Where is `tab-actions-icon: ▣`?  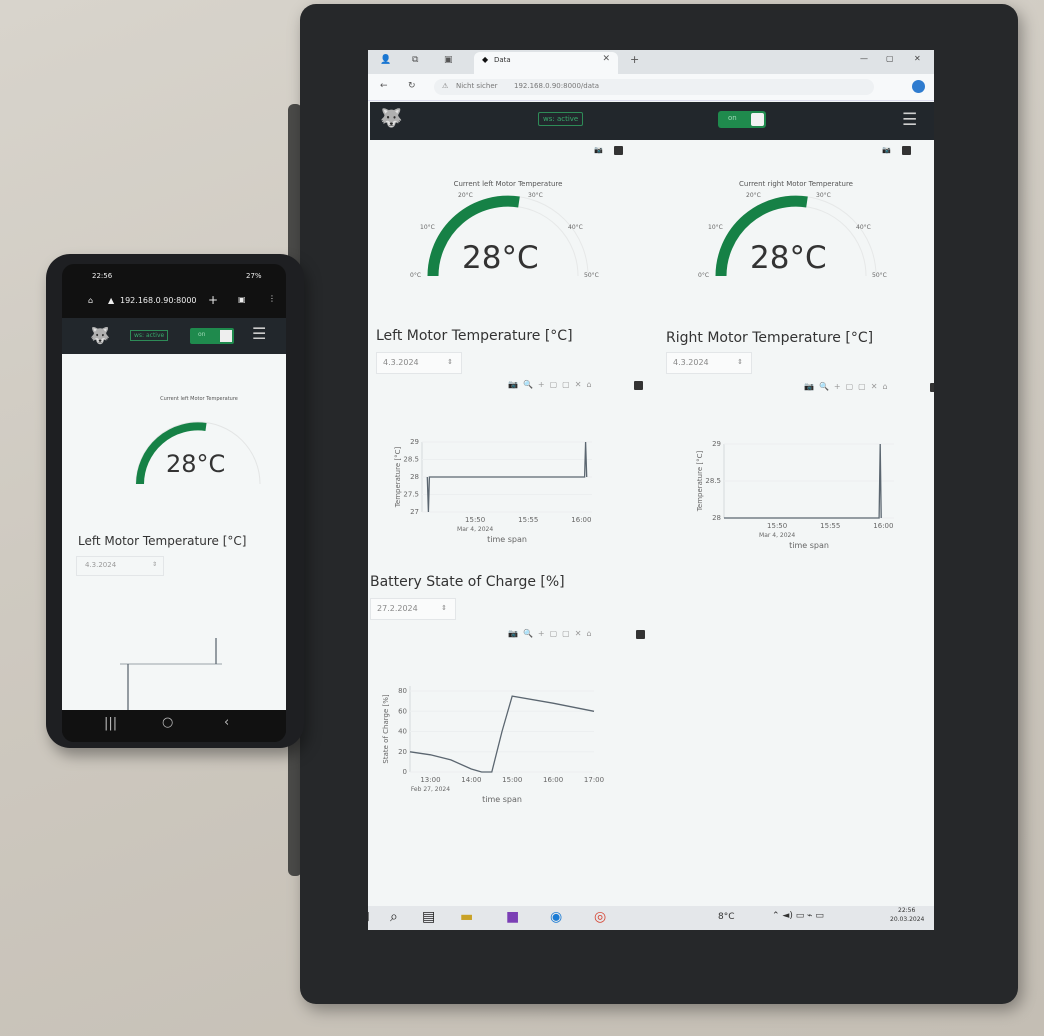
tab-actions-icon: ▣ is located at coordinates (448, 60).